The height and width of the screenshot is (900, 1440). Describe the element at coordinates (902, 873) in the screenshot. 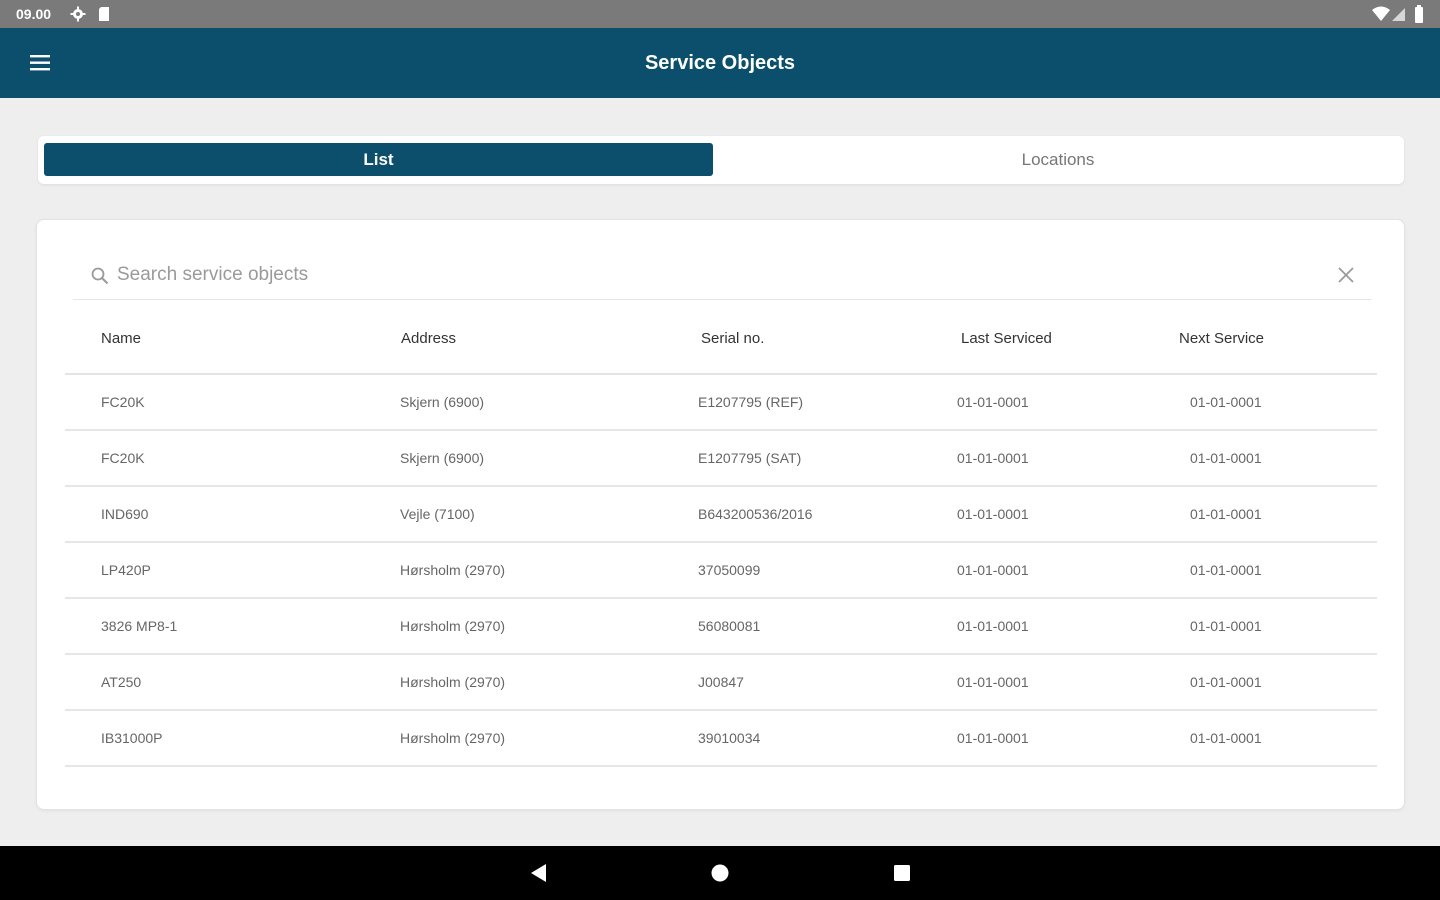

I see `recent-apps-icon` at that location.